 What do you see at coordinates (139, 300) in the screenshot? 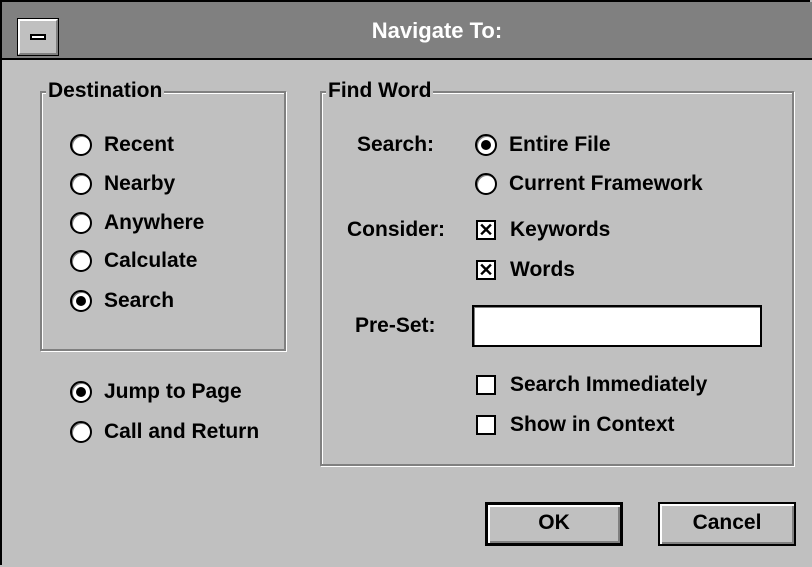
I see `radio-search-label: Search` at bounding box center [139, 300].